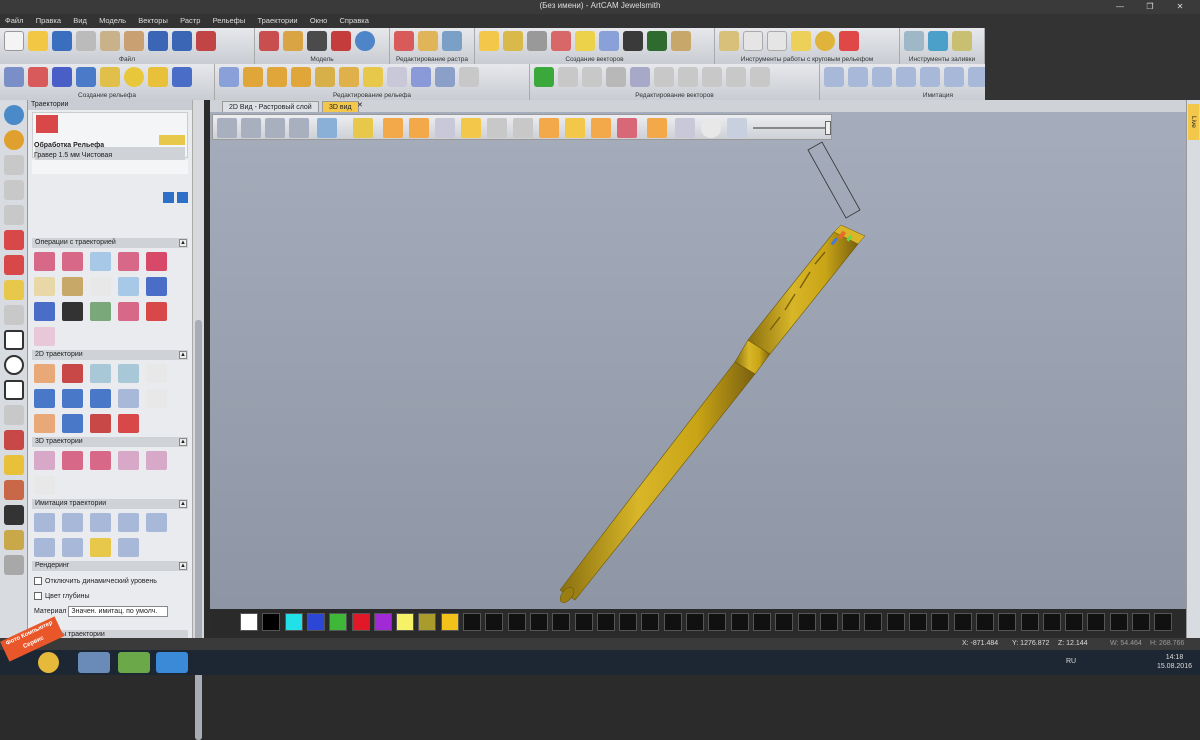  I want to click on relief-loft-icon, so click(182, 77).